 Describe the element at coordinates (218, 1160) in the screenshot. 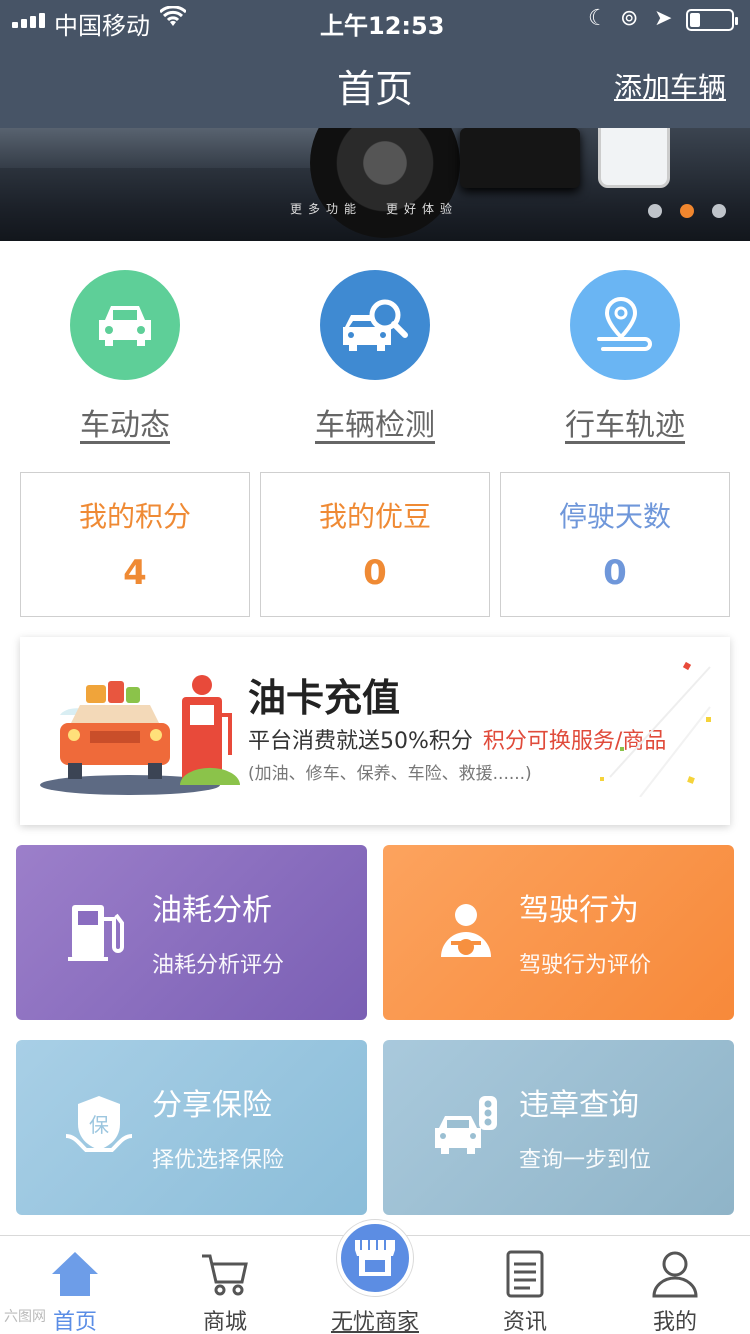

I see `service-subtitle: 择优选择保险` at that location.